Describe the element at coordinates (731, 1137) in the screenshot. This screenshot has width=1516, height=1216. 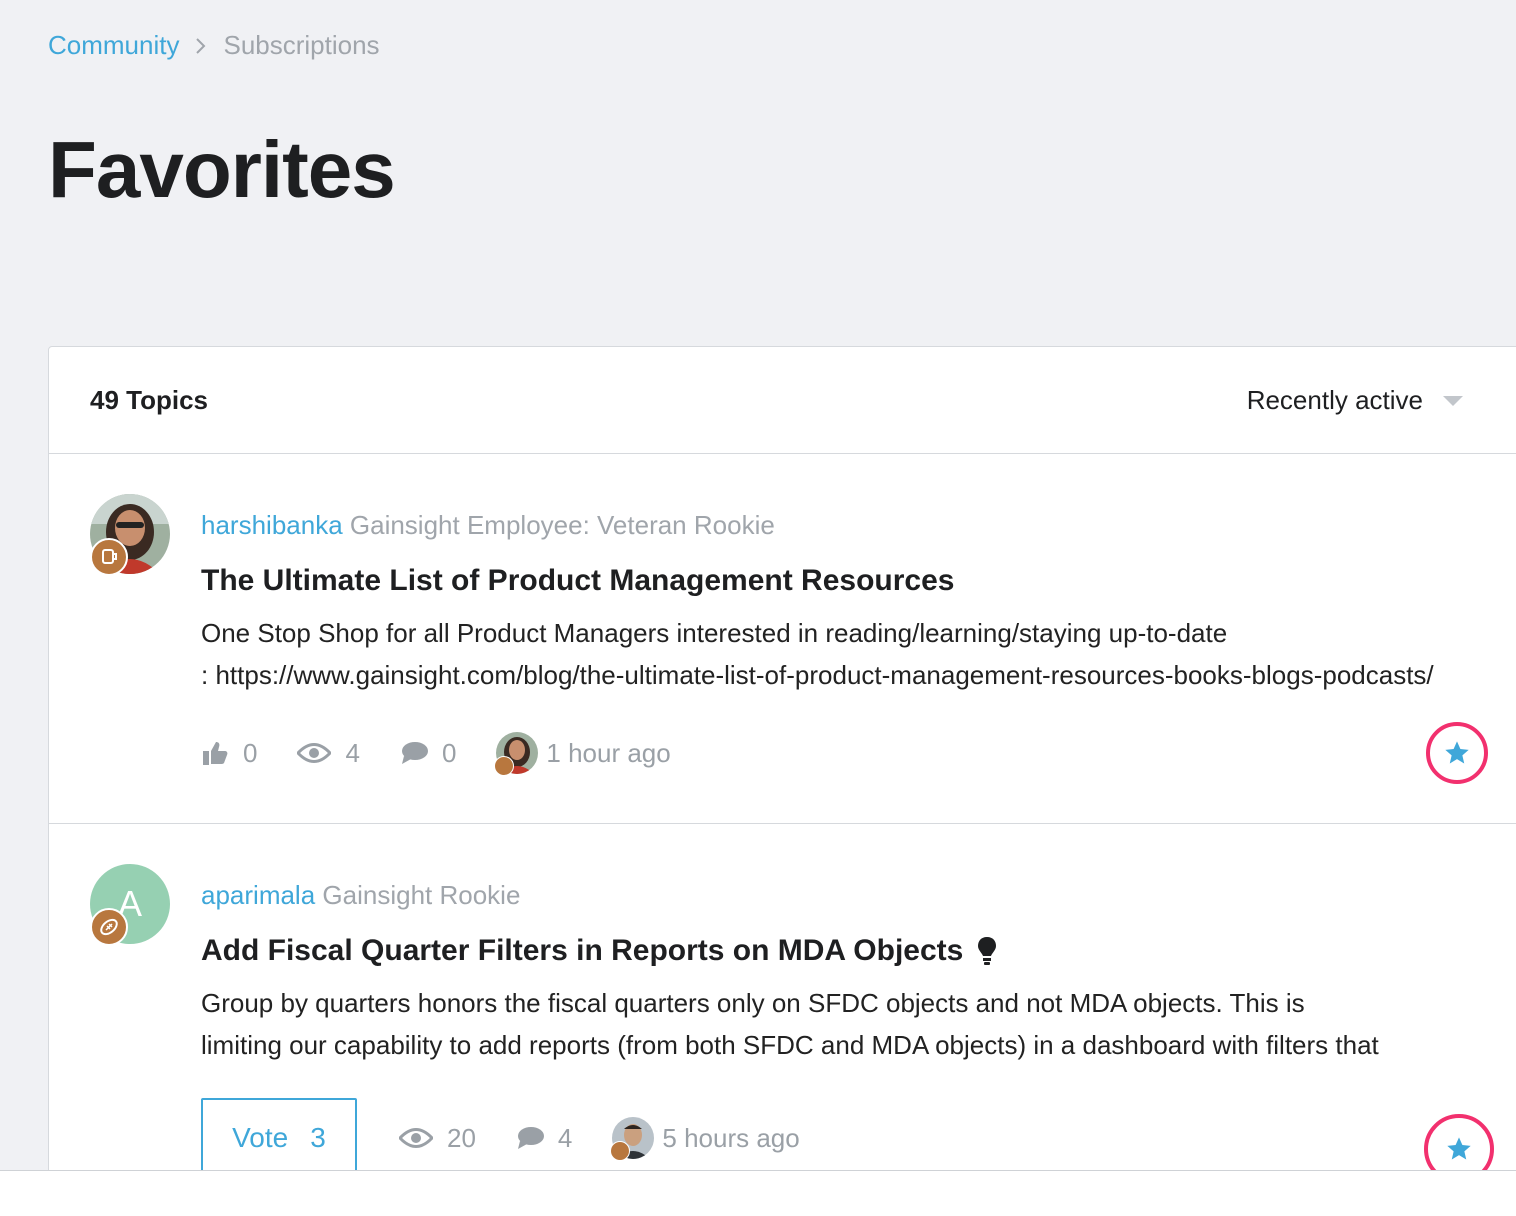
I see `last-activity-time: 5 hours ago` at that location.